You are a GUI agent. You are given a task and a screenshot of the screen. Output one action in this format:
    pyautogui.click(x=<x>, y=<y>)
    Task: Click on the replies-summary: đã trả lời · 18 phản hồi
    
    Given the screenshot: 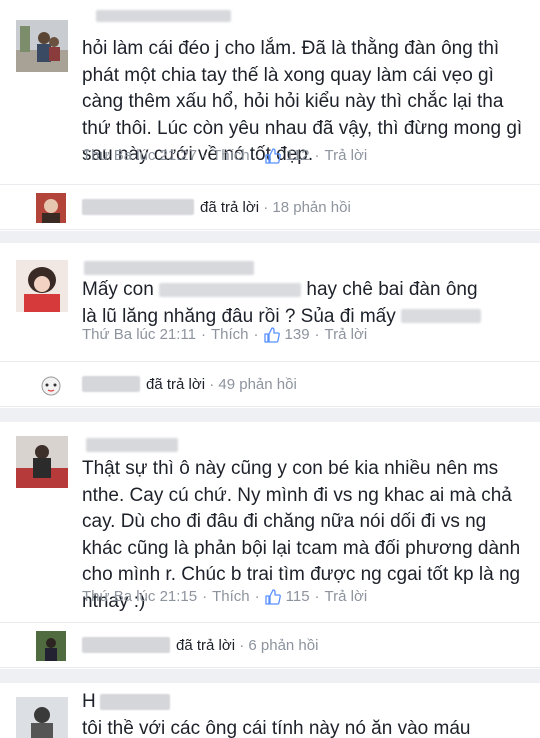 What is the action you would take?
    pyautogui.click(x=270, y=207)
    